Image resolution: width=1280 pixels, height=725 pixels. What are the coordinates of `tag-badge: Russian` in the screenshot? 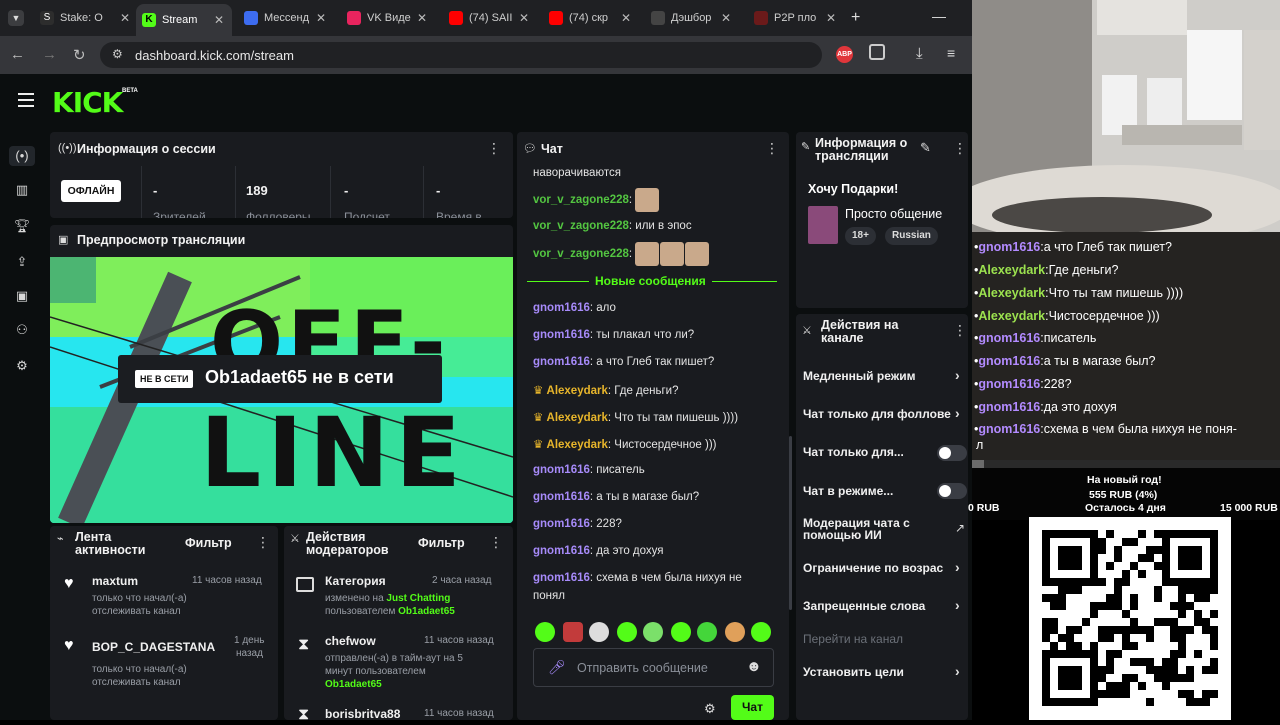 It's located at (911, 236).